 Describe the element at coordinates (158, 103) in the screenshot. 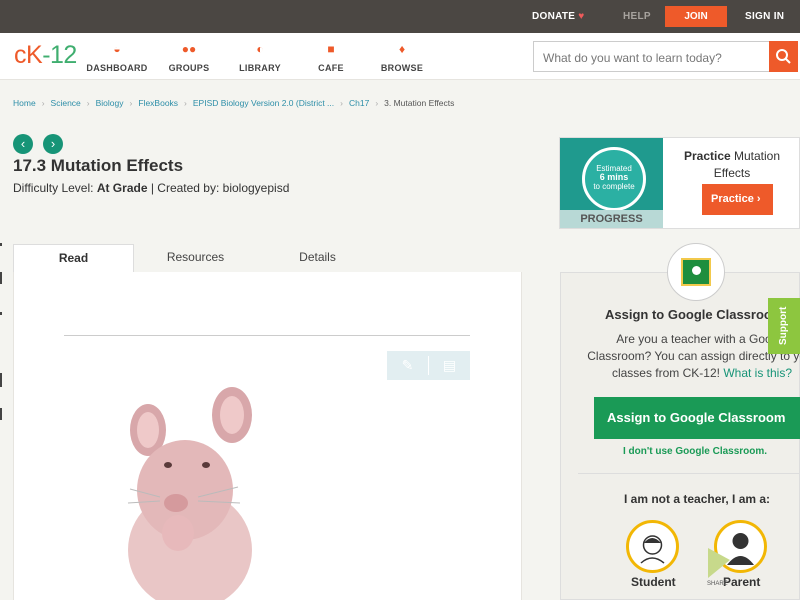

I see `breadcrumb-flexbooks: FlexBooks` at that location.